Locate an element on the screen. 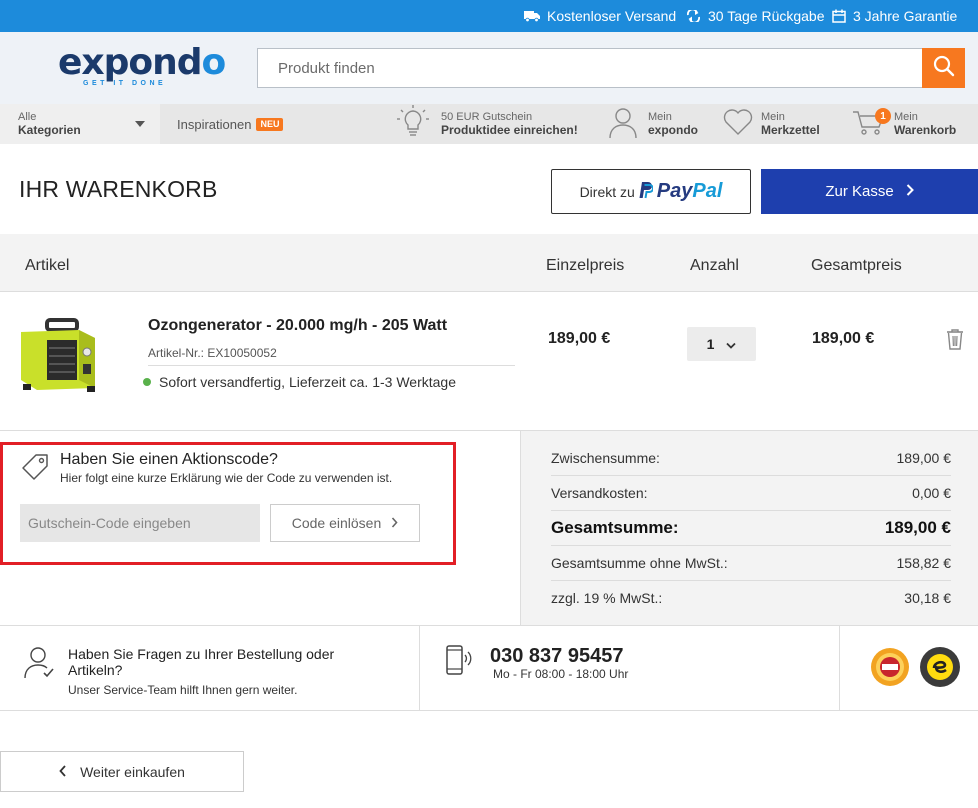 Image resolution: width=978 pixels, height=808 pixels. paypal-logo: PayPal is located at coordinates (690, 191).